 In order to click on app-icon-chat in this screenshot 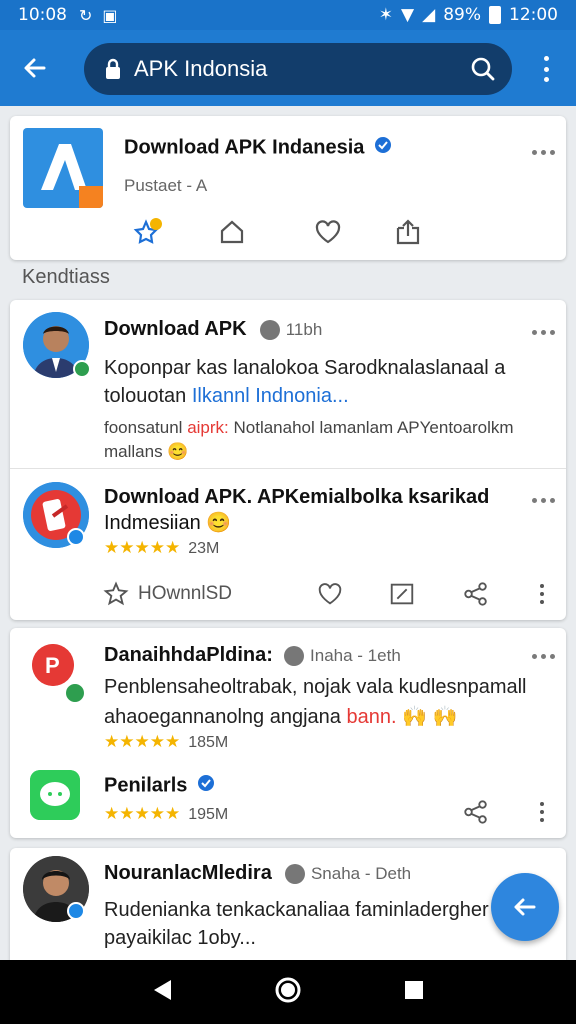, I will do `click(55, 795)`.